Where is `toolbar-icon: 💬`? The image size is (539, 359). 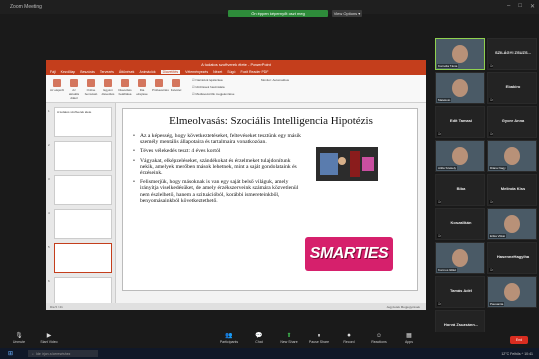 toolbar-icon: 💬 is located at coordinates (259, 336).